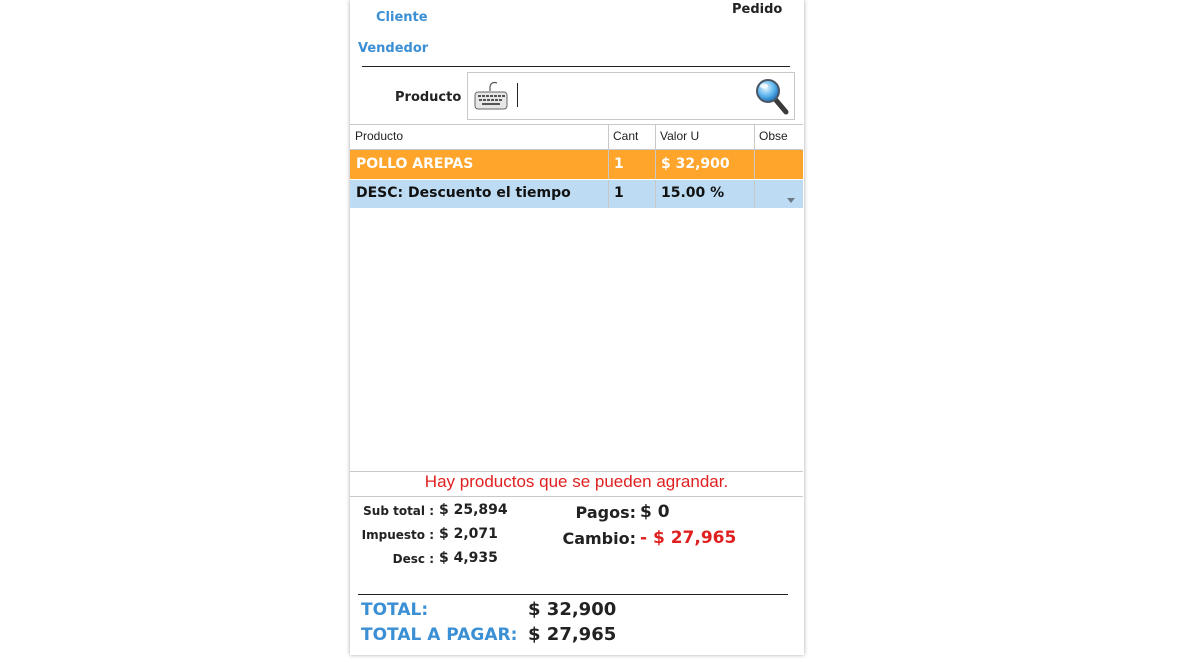 This screenshot has width=1198, height=660. I want to click on header-divider, so click(576, 66).